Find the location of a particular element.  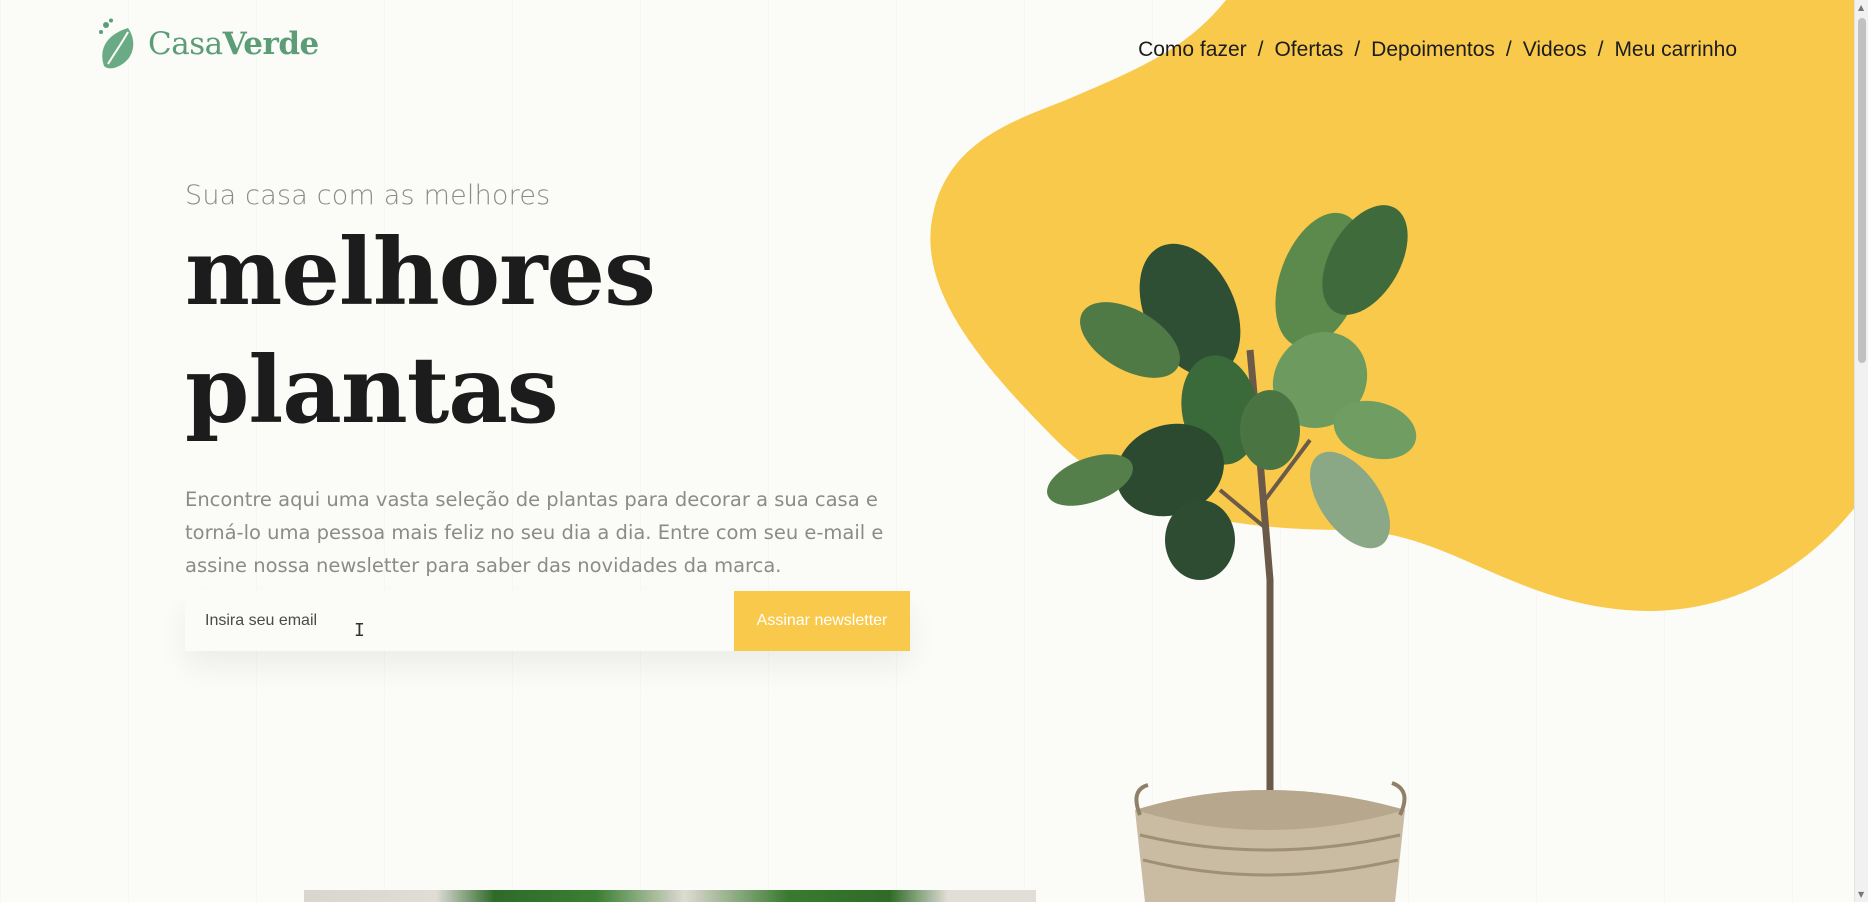

newsletter-form: Assinar newsletter is located at coordinates (547, 621).